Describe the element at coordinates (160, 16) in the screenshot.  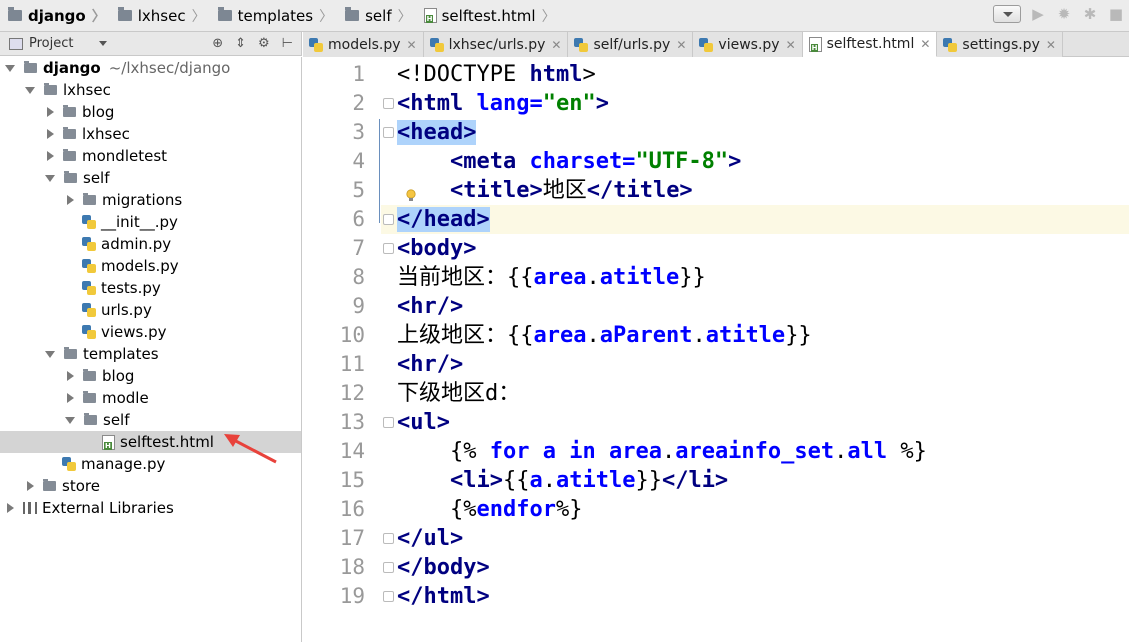
I see `breadcrumb-item: lxhsec 〉` at that location.